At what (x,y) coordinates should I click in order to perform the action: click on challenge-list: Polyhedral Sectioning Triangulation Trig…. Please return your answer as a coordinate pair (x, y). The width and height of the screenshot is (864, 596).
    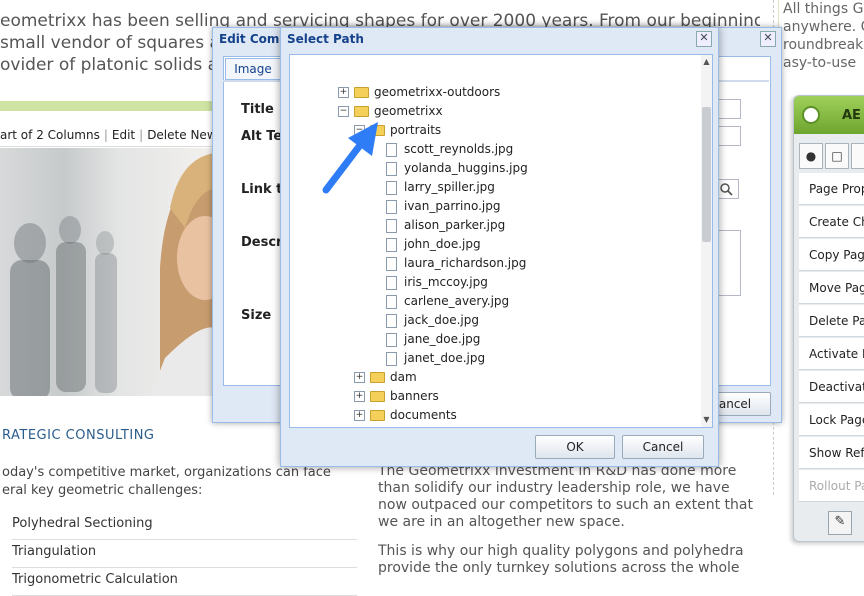
    Looking at the image, I should click on (184, 554).